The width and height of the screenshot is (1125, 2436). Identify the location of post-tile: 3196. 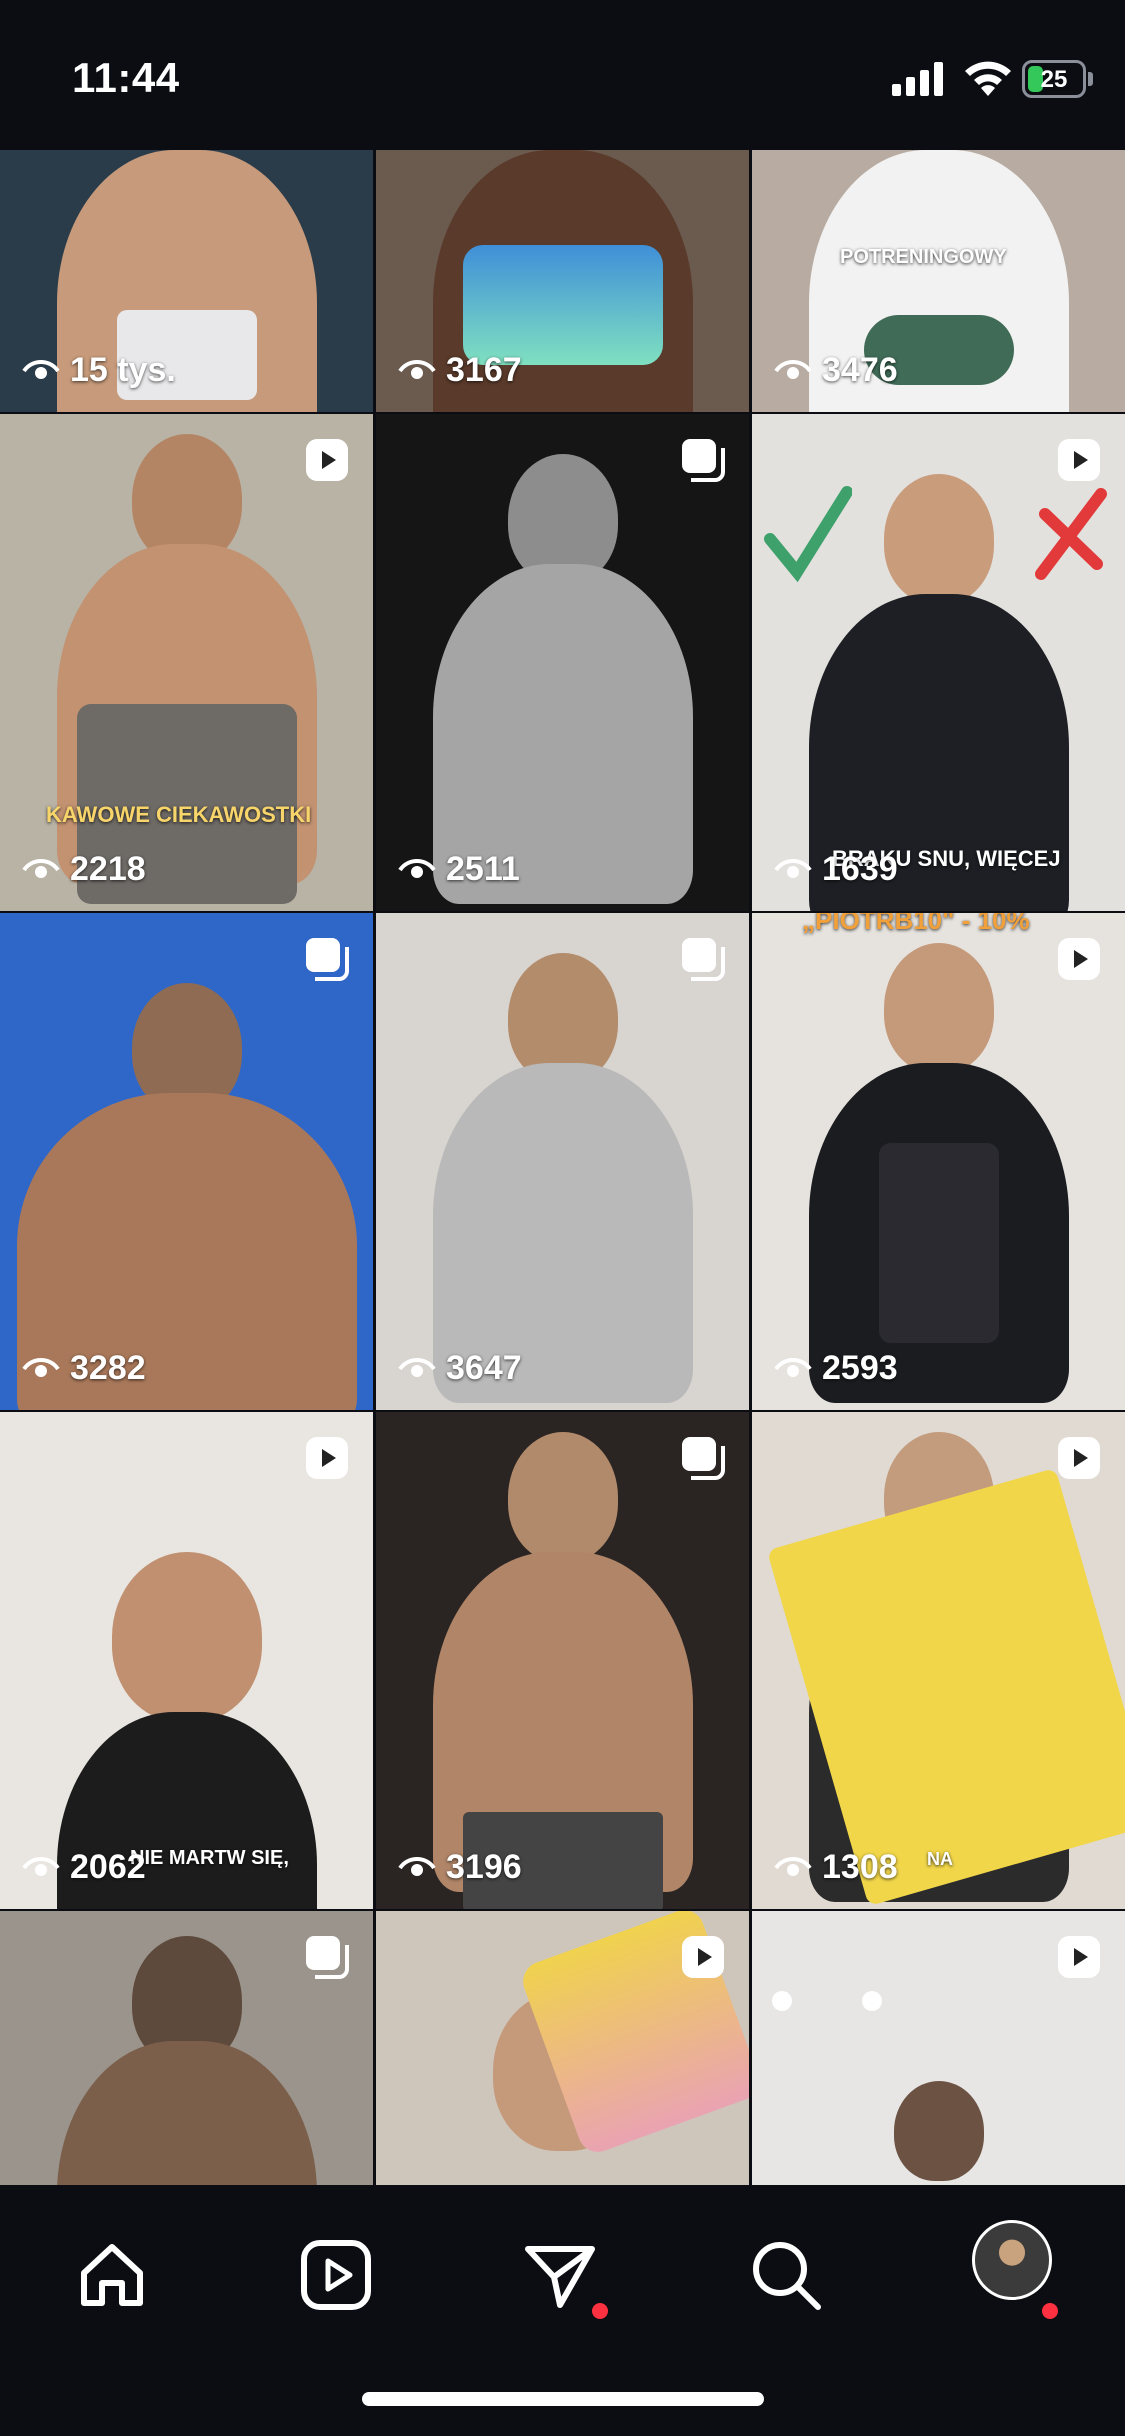
(562, 1660).